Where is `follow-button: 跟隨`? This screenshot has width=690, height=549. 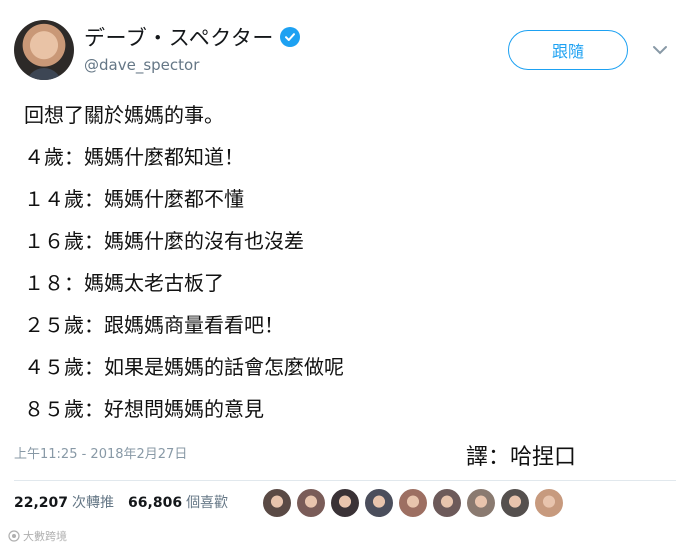 follow-button: 跟隨 is located at coordinates (568, 50).